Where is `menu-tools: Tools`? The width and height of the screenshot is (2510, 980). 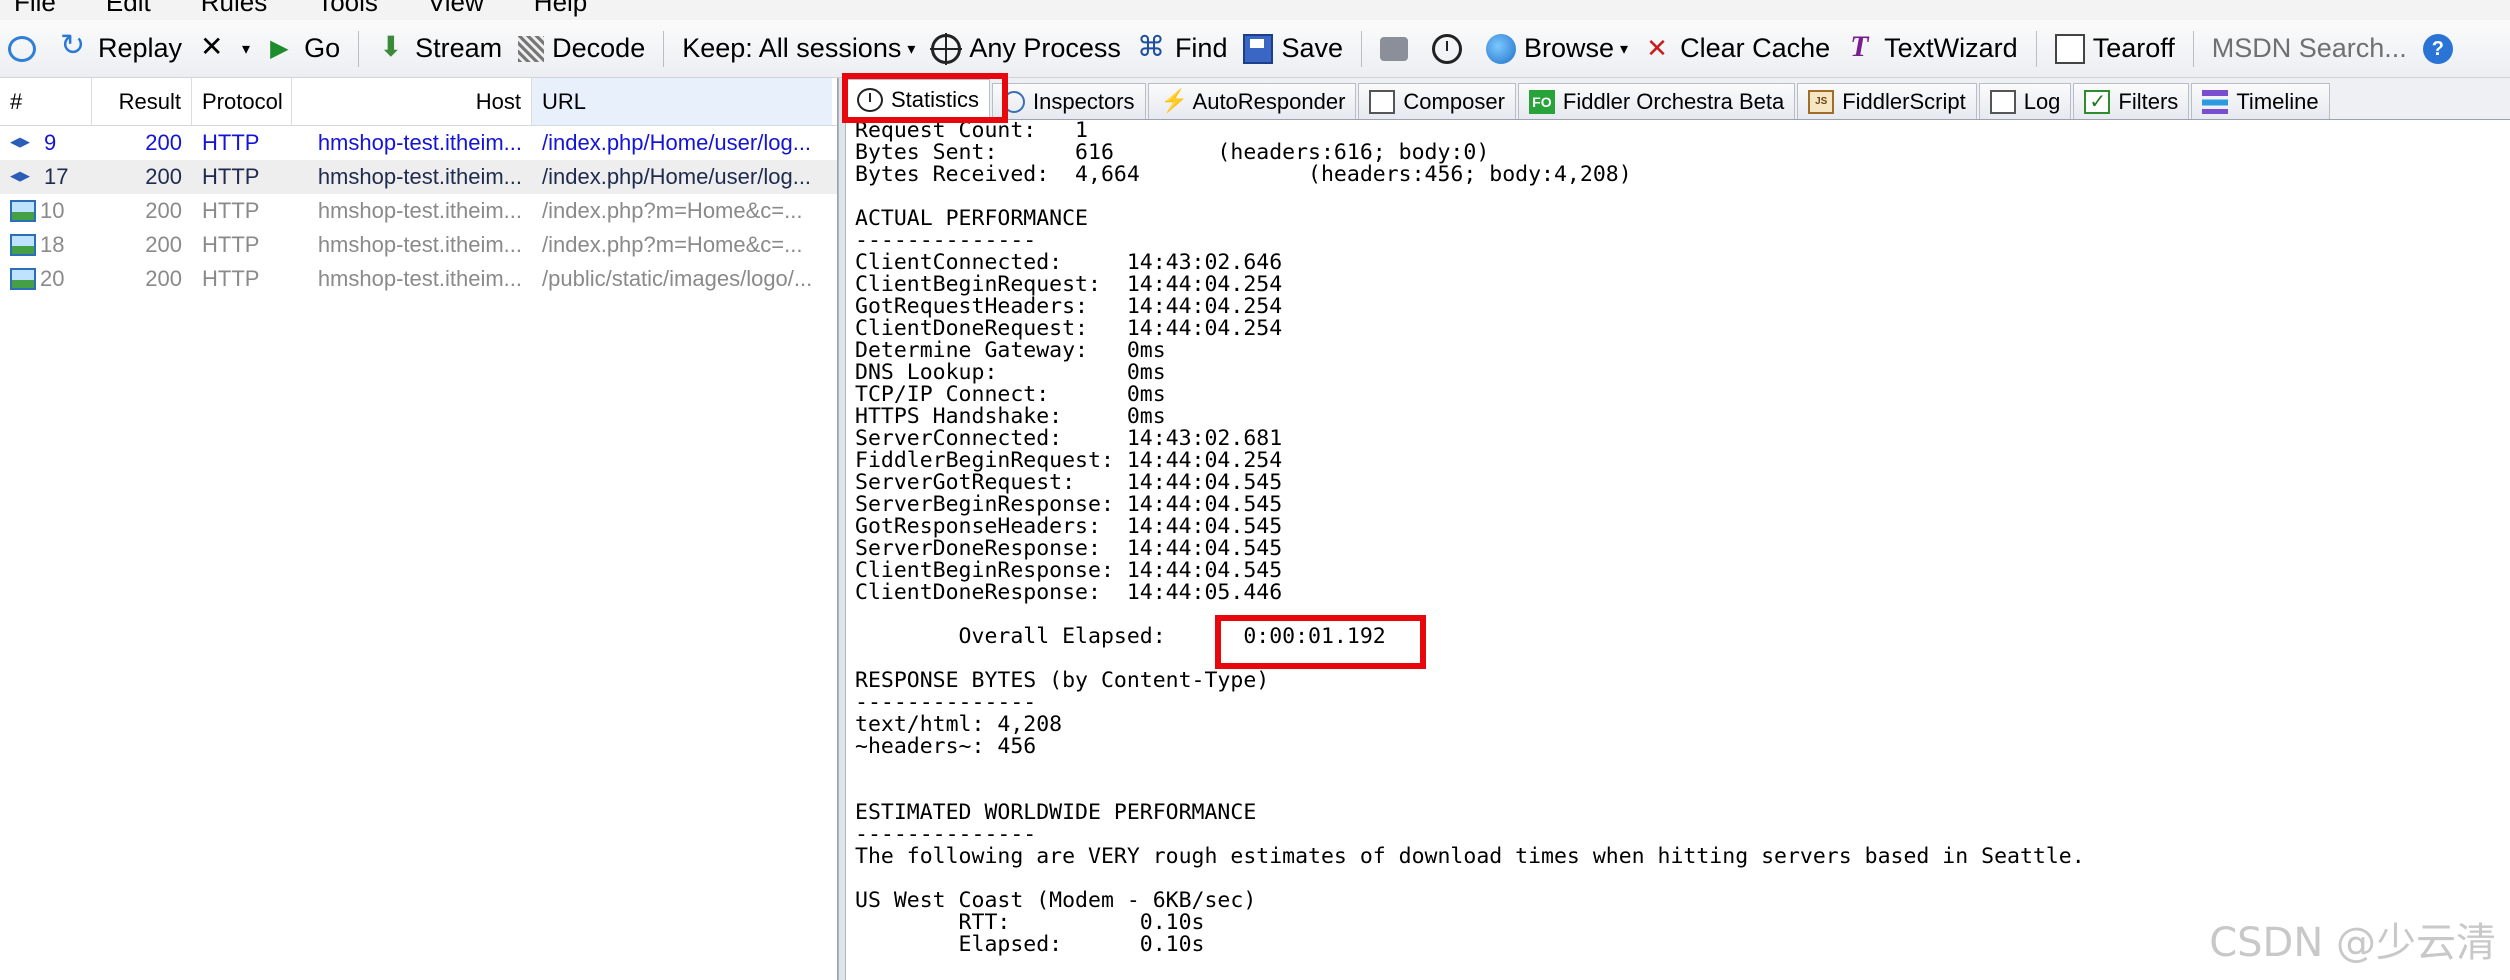
menu-tools: Tools is located at coordinates (347, 9).